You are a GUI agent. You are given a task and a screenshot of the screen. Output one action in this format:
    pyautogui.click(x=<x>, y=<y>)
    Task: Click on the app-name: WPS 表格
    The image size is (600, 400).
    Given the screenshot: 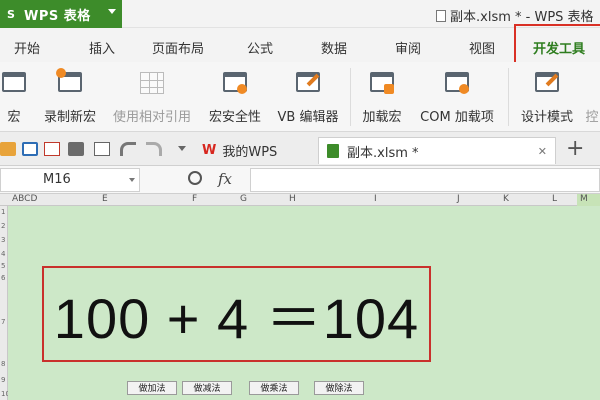 What is the action you would take?
    pyautogui.click(x=57, y=16)
    